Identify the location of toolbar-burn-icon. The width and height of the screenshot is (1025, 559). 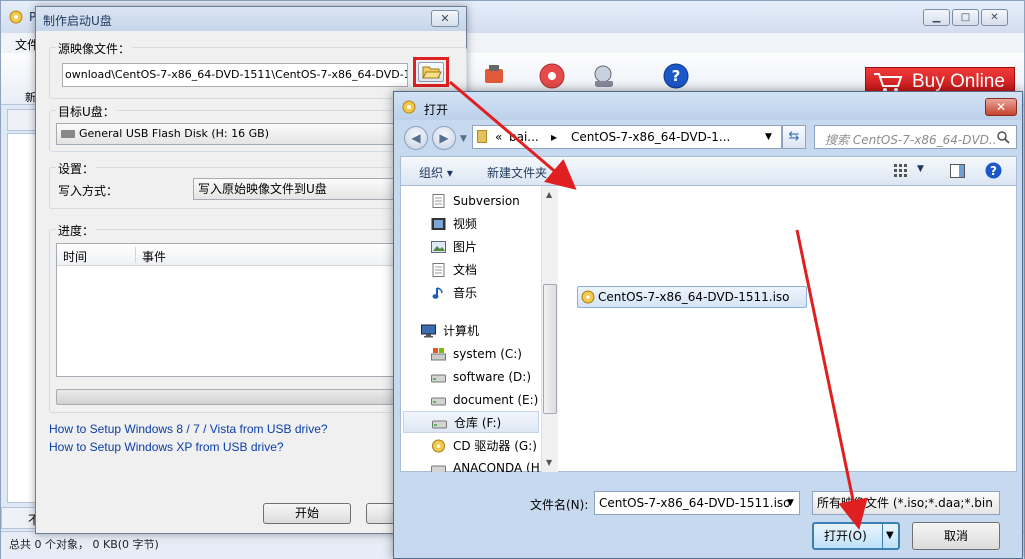
(552, 76).